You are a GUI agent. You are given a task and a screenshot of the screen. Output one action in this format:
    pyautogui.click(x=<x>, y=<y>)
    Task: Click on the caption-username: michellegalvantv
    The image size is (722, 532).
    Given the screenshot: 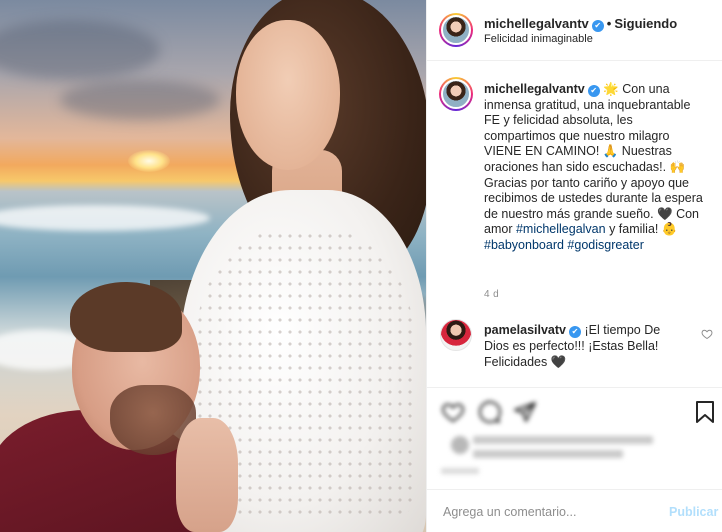 What is the action you would take?
    pyautogui.click(x=534, y=89)
    